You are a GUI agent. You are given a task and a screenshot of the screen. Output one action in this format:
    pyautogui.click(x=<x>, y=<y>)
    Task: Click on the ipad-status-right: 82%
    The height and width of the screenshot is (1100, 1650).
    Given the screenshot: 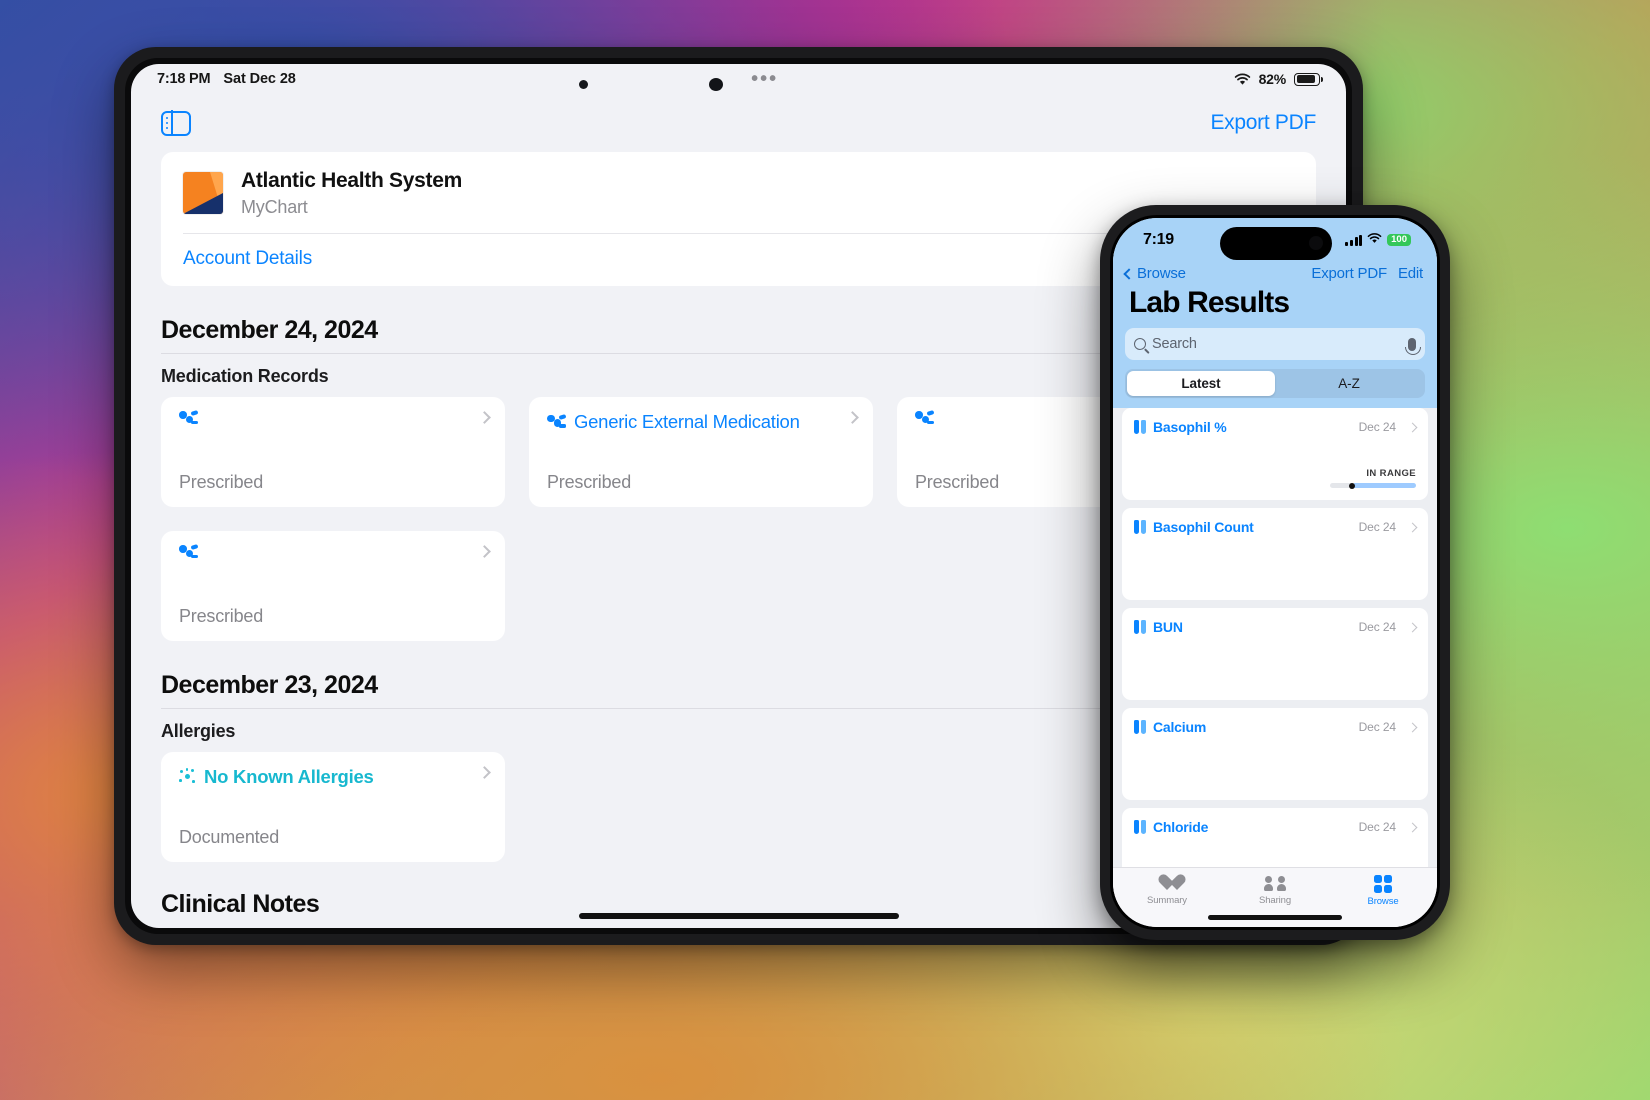 What is the action you would take?
    pyautogui.click(x=1279, y=79)
    